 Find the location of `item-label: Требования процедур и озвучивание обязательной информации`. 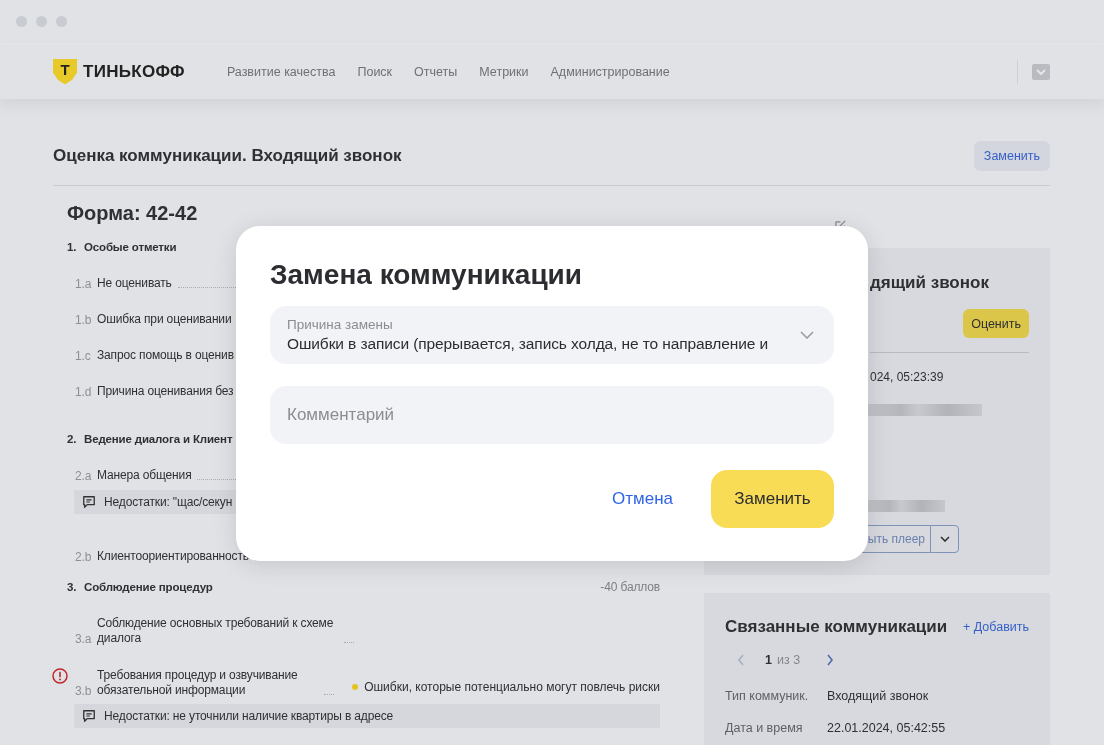

item-label: Требования процедур и озвучивание обязательной информации is located at coordinates (198, 683).